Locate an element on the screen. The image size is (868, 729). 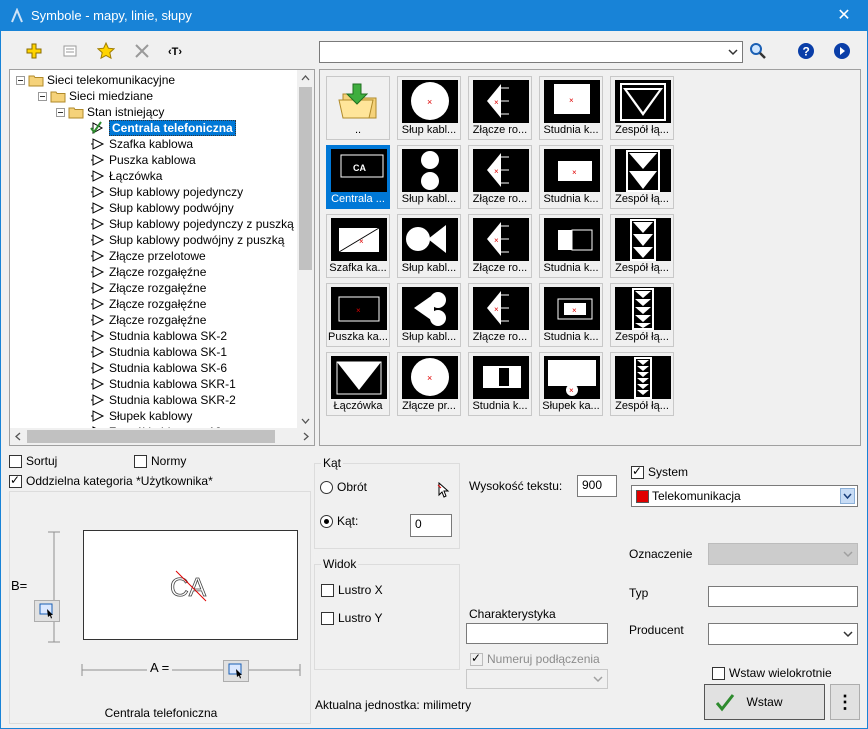
next-icon is located at coordinates (842, 51).